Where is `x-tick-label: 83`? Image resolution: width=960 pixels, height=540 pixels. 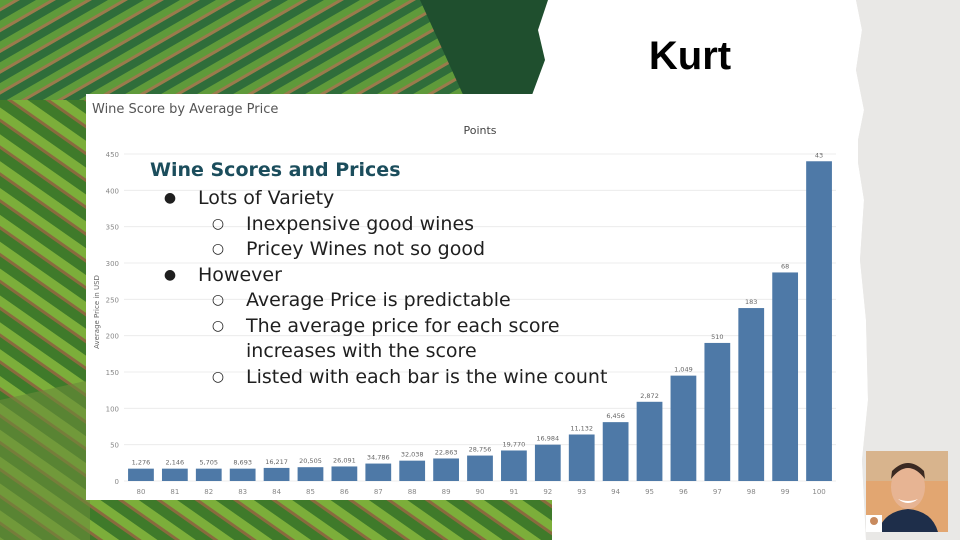
x-tick-label: 83 is located at coordinates (242, 492).